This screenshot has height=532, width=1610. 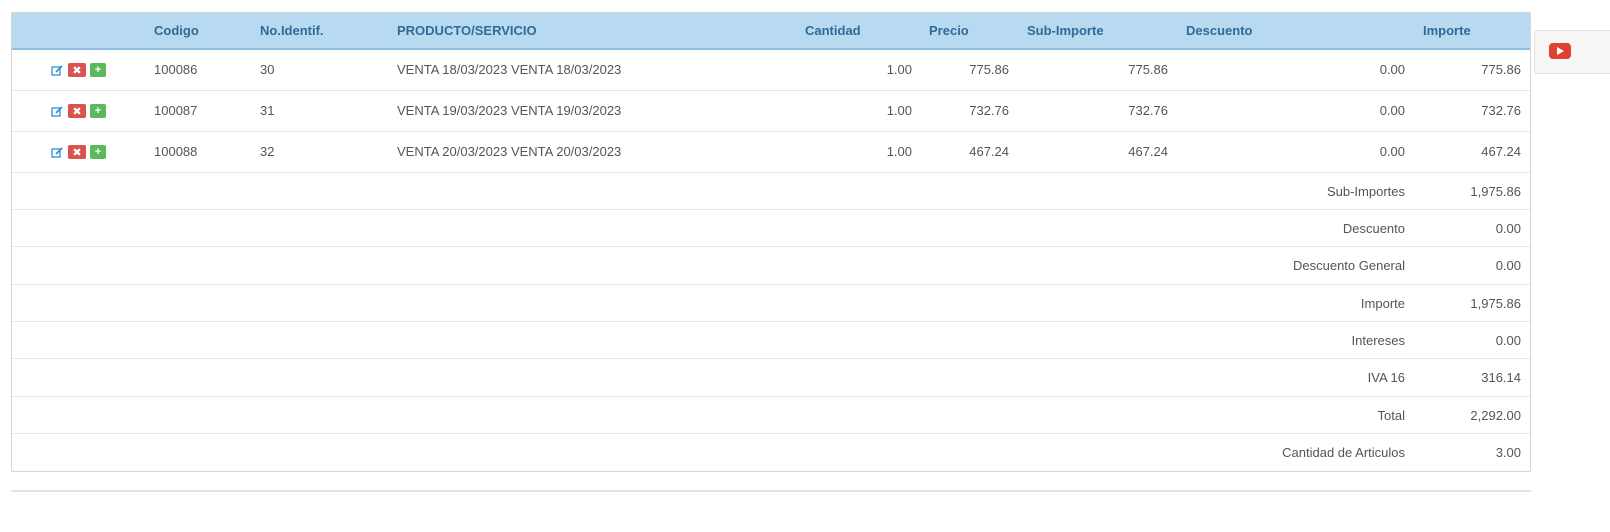 What do you see at coordinates (1219, 30) in the screenshot?
I see `header-descuento: Descuento` at bounding box center [1219, 30].